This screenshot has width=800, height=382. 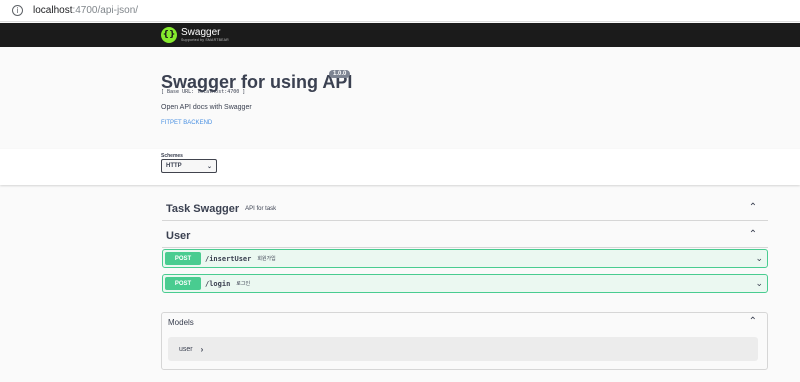 I want to click on swagger-logo-icon: {}, so click(x=169, y=35).